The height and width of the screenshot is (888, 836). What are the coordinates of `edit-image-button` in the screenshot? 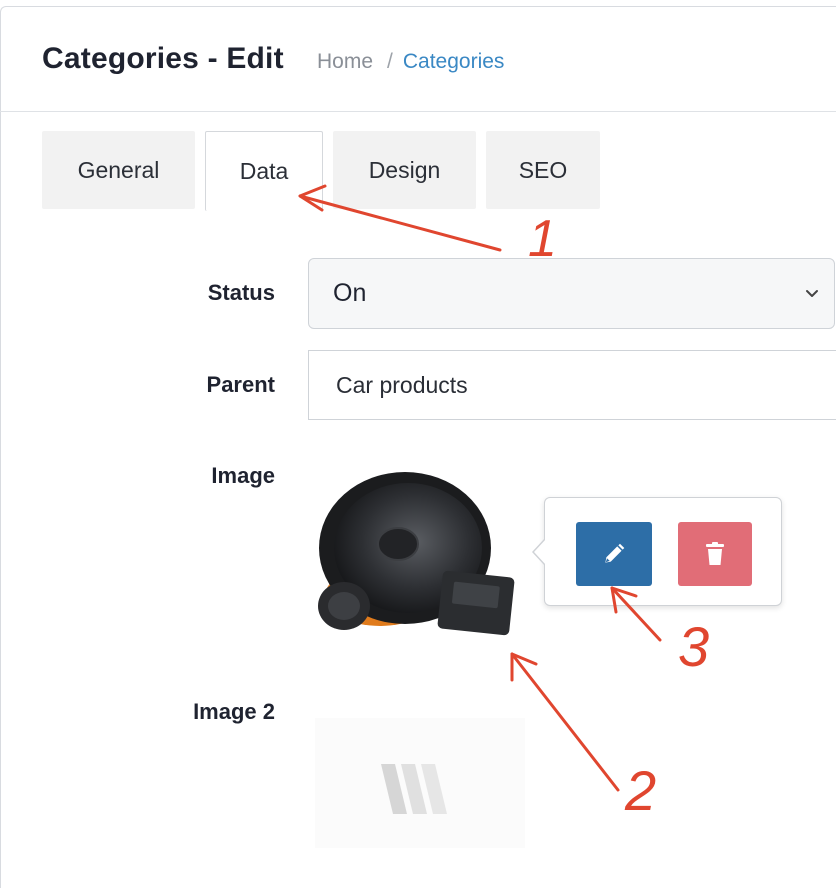 It's located at (614, 554).